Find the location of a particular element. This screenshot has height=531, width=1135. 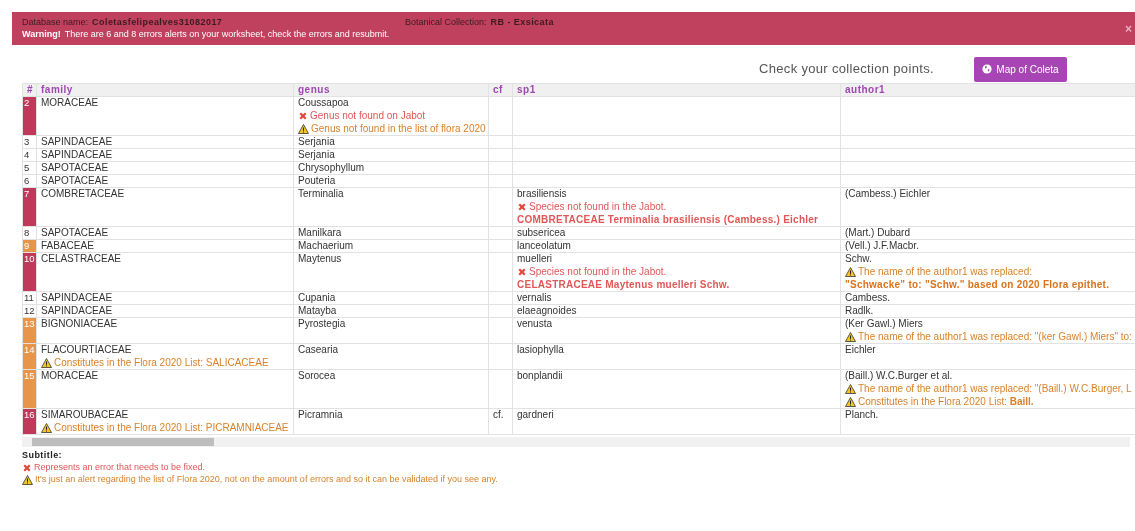

row-number: 14 is located at coordinates (29, 356).